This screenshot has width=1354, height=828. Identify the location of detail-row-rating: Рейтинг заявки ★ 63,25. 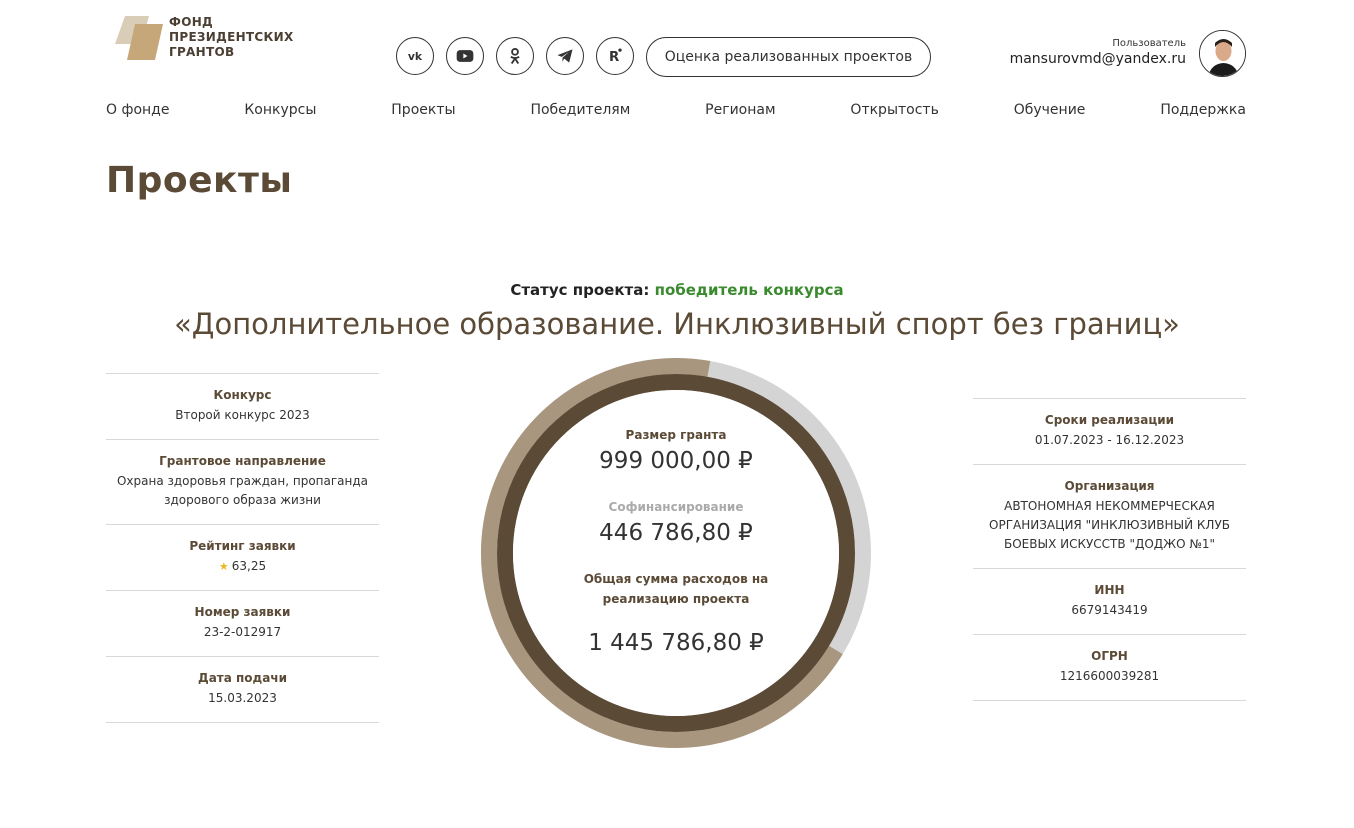
(242, 557).